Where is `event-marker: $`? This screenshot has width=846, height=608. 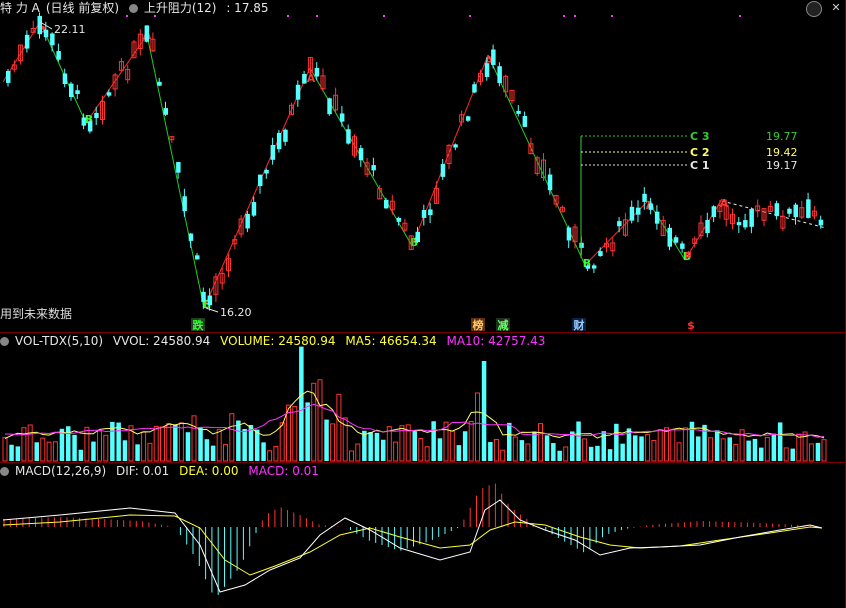
event-marker: $ is located at coordinates (691, 325).